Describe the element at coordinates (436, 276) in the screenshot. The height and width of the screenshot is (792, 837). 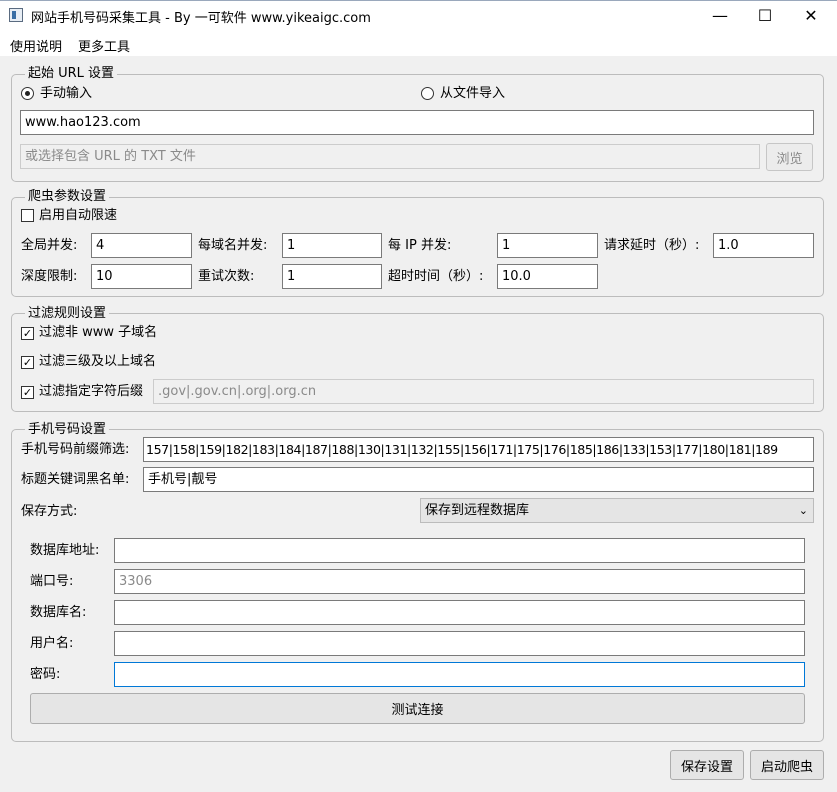
I see `timeout-label: 超时时间（秒）:` at that location.